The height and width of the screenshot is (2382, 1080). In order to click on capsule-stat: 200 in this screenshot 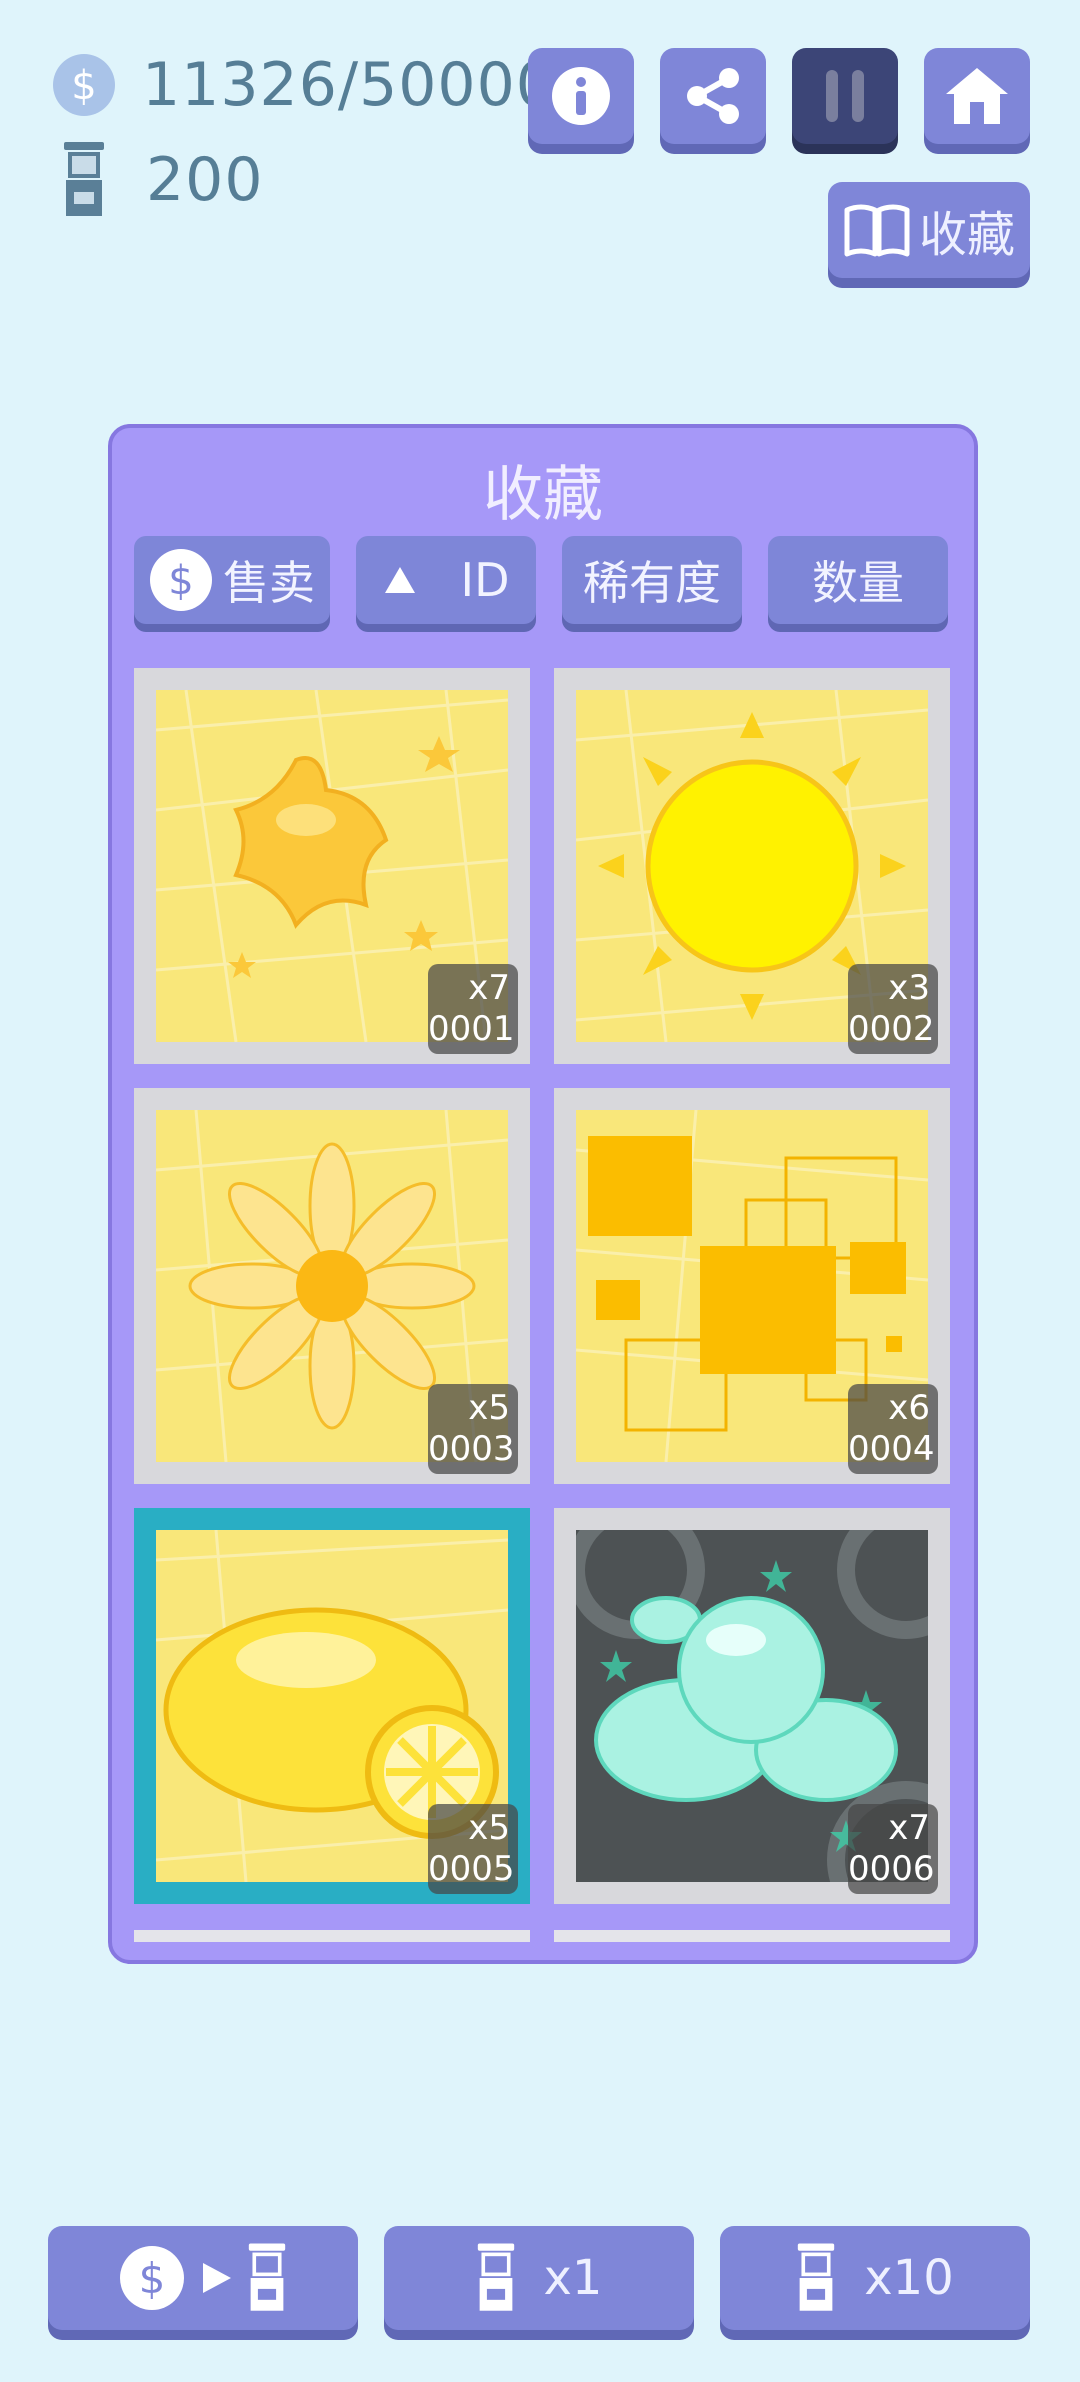, I will do `click(163, 180)`.